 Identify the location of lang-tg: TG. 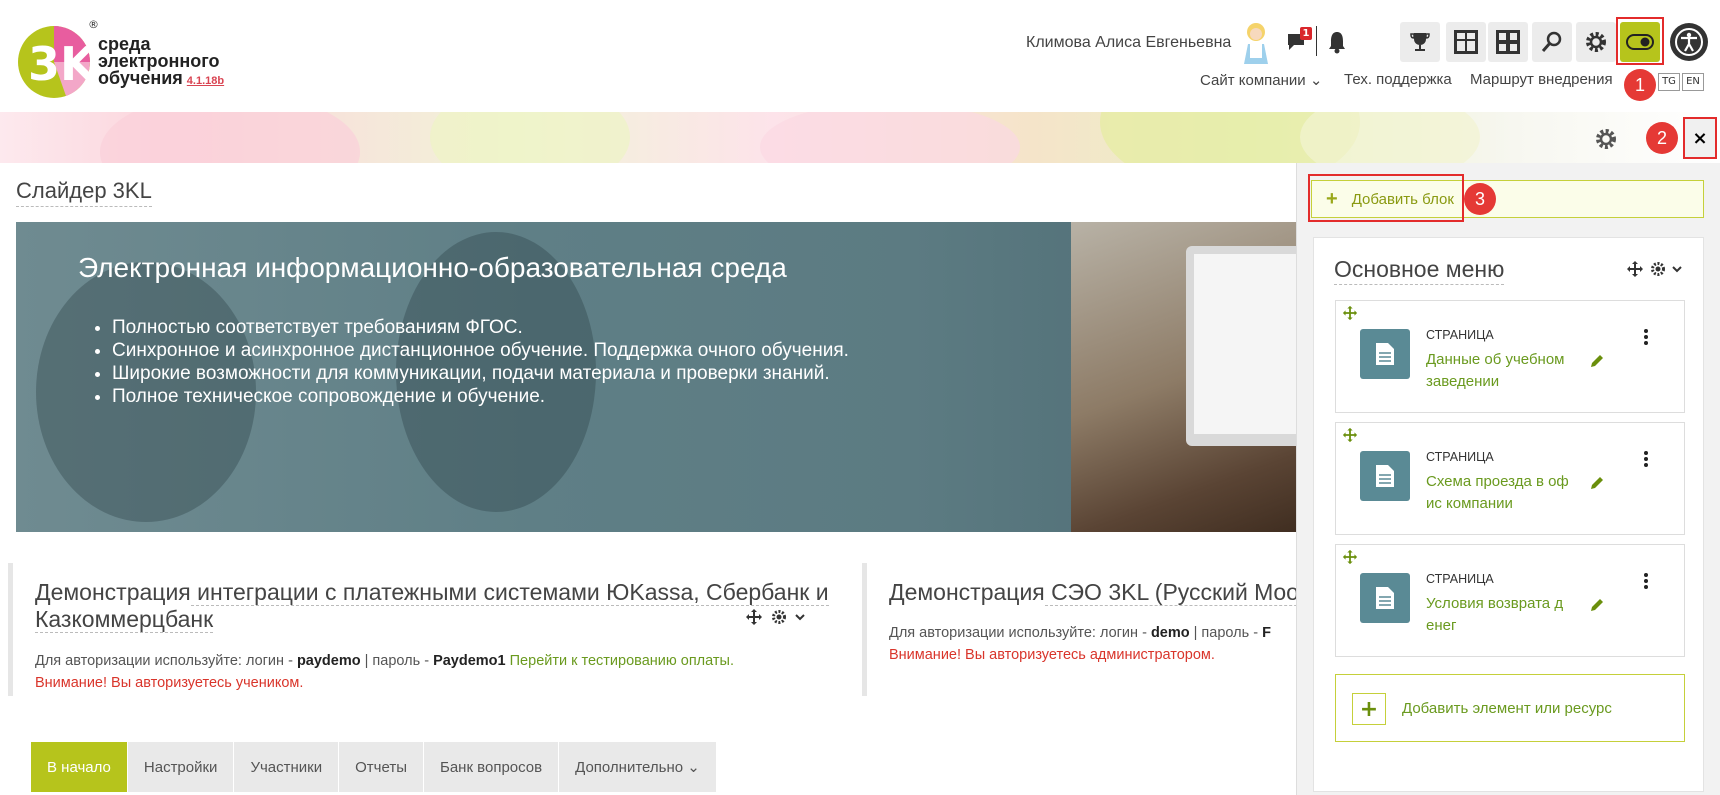
(1669, 82).